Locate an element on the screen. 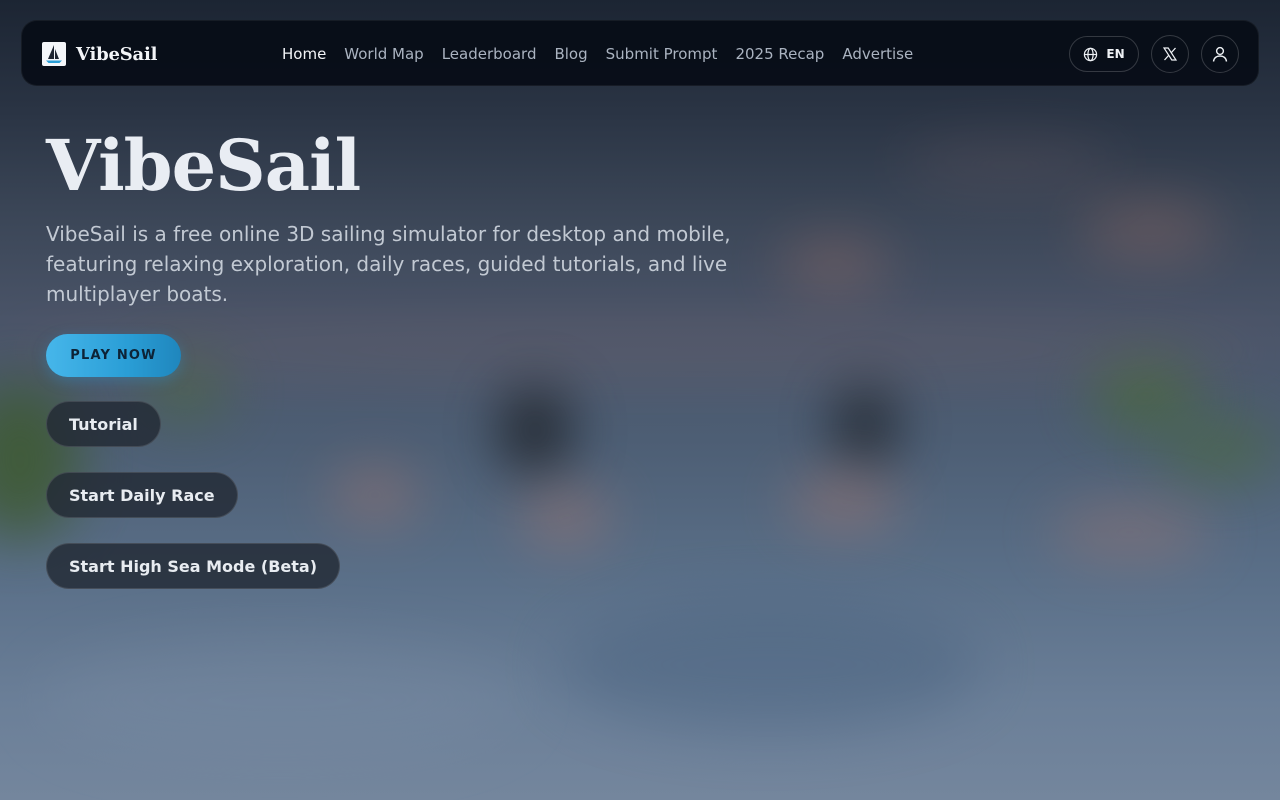 The image size is (1280, 800). account-button is located at coordinates (1220, 54).